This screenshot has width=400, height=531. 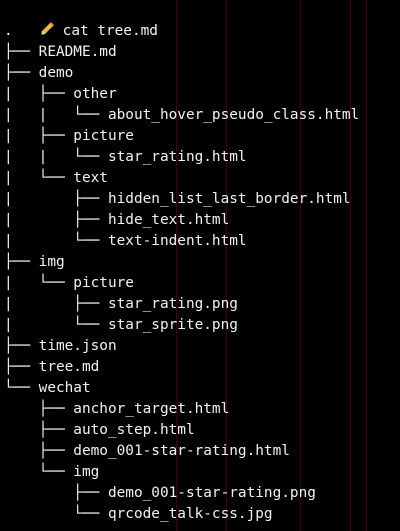 I want to click on tree-line: └── img, so click(x=52, y=472).